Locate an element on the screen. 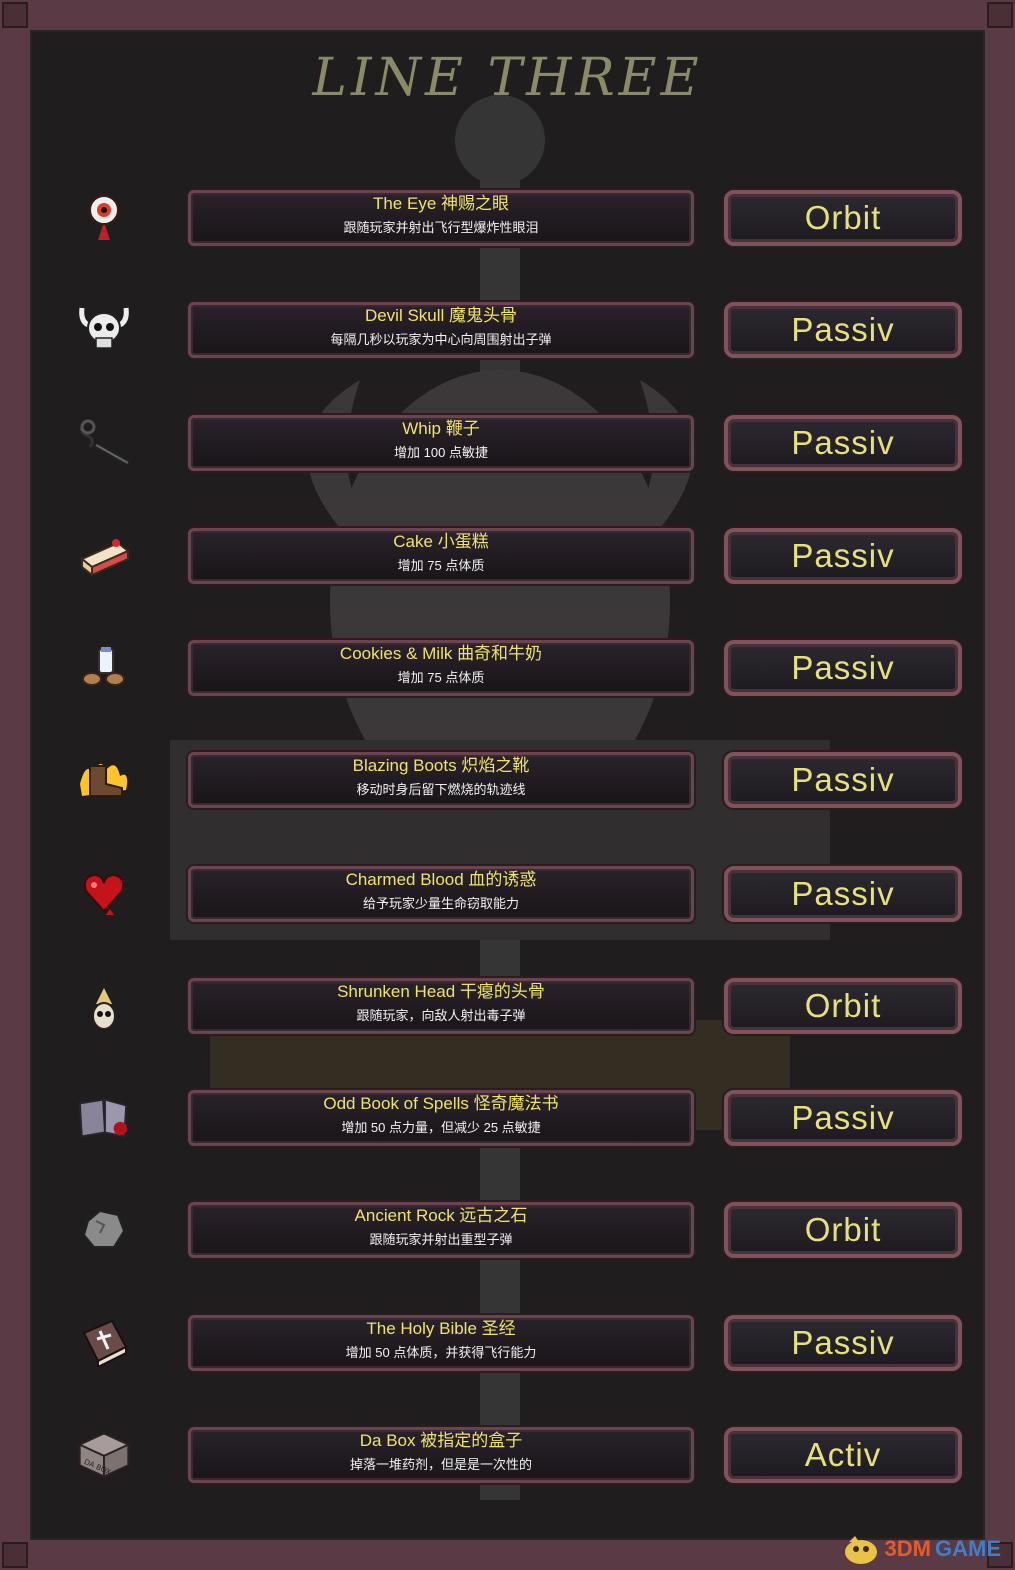 The image size is (1015, 1570). item-effect: 给予玩家少量生命窃取能力 is located at coordinates (440, 903).